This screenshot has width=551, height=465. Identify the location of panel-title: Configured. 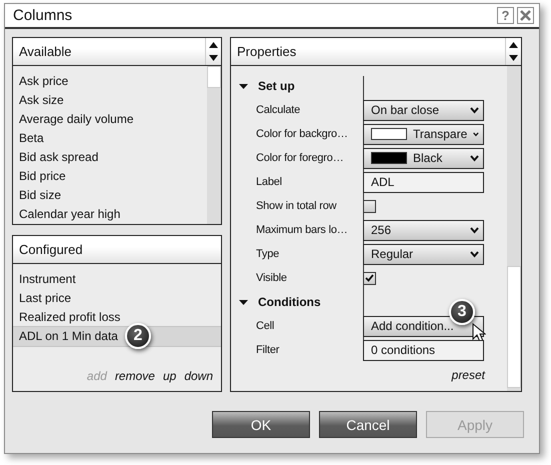
(51, 249).